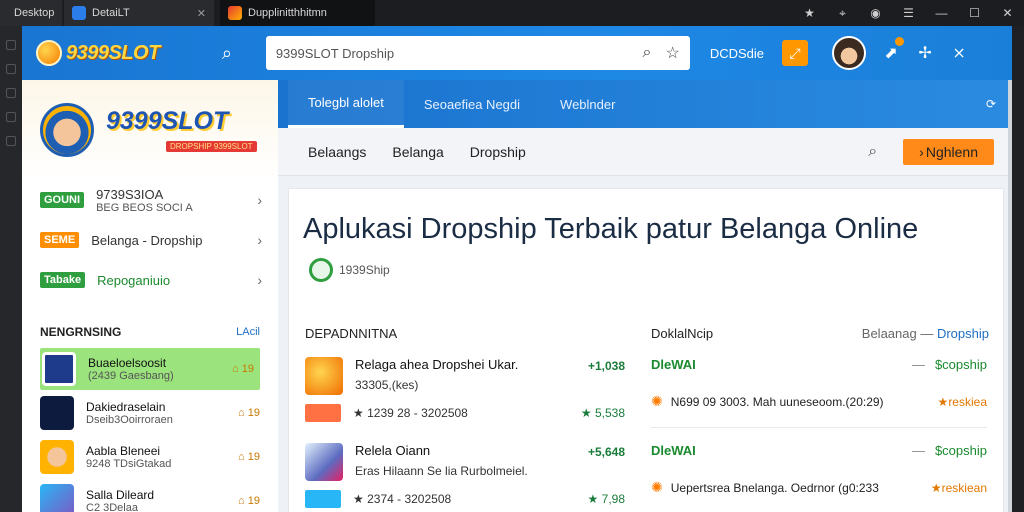 This screenshot has width=1024, height=512. I want to click on brand-text: 9399SLOT, so click(167, 120).